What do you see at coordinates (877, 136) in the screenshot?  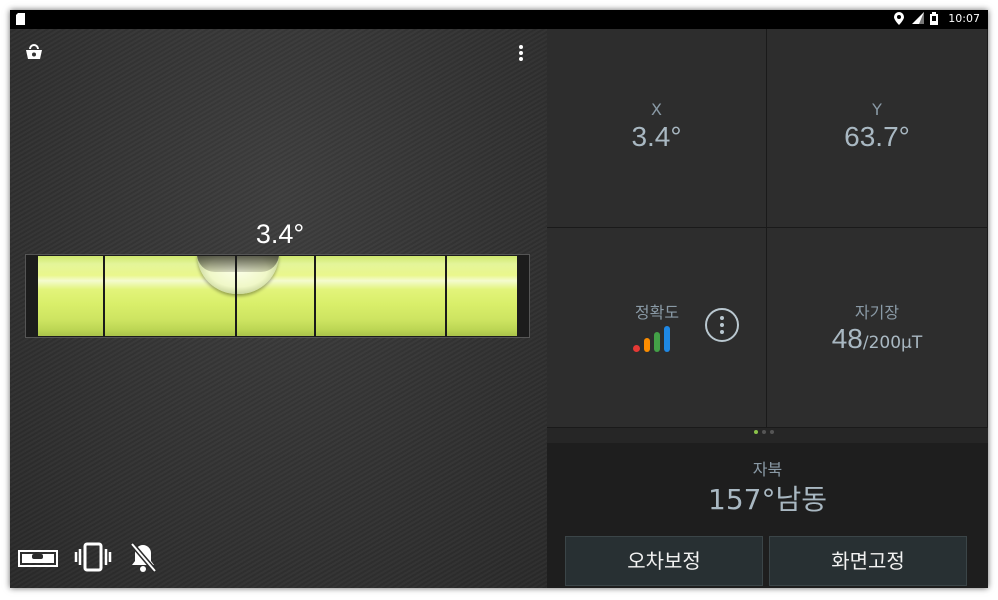 I see `y-axis-value: 63.7°` at bounding box center [877, 136].